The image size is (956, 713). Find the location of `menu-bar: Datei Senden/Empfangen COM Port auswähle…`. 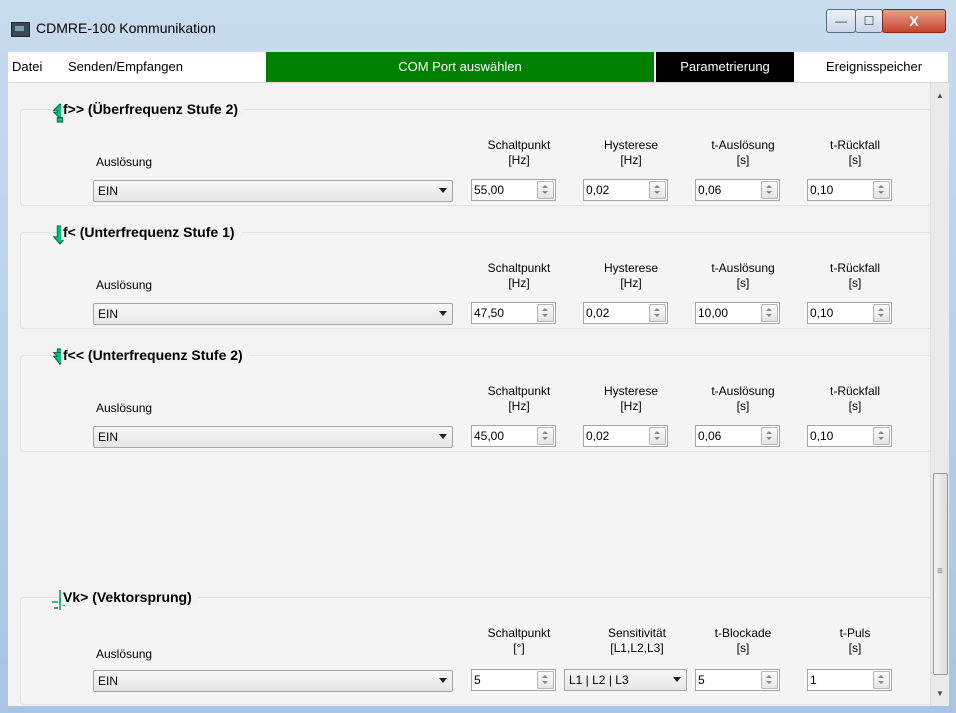

menu-bar: Datei Senden/Empfangen COM Port auswähle… is located at coordinates (478, 67).